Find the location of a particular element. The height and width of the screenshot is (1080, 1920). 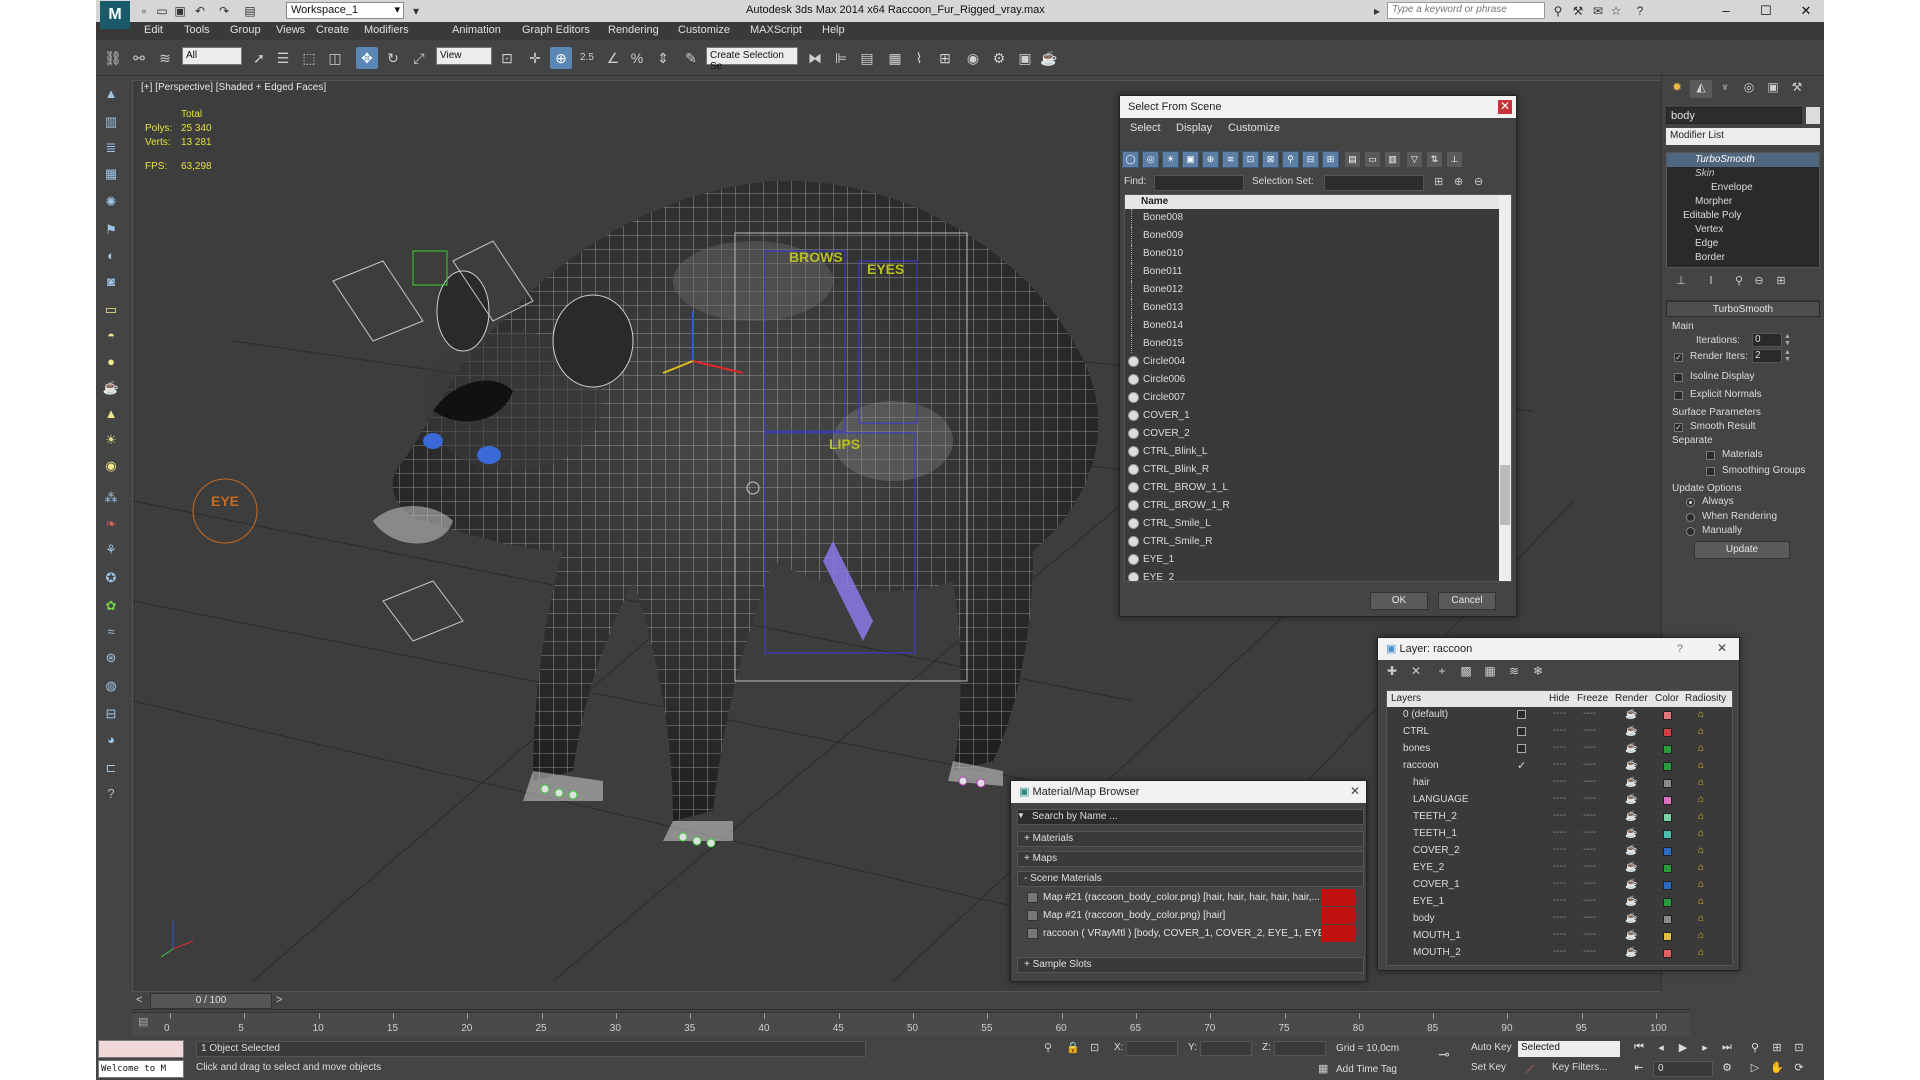

hair-icon: ≈ is located at coordinates (111, 634).